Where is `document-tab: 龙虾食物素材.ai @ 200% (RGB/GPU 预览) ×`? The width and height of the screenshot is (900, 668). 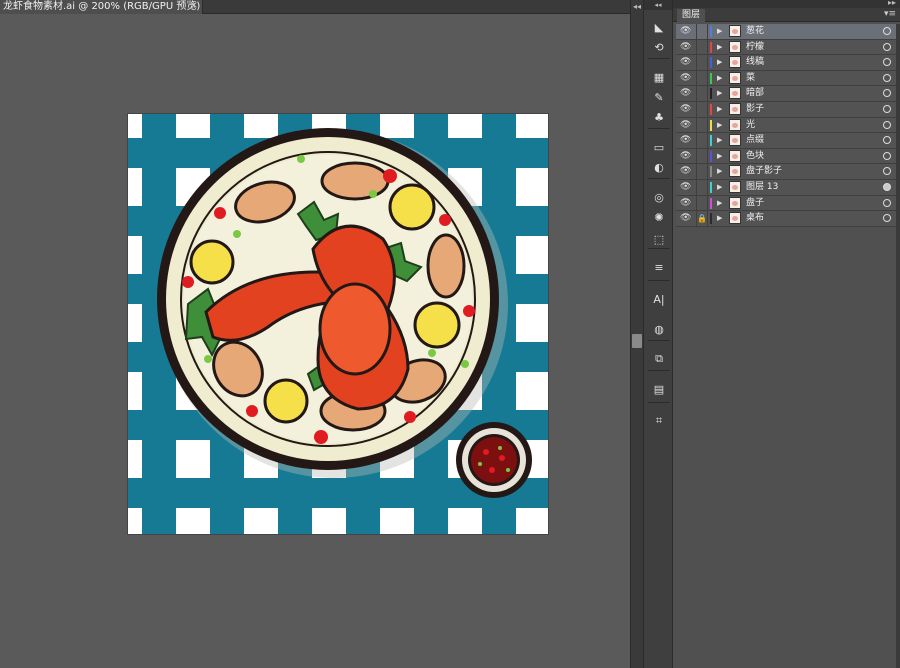
document-tab: 龙虾食物素材.ai @ 200% (RGB/GPU 预览) × is located at coordinates (101, 7).